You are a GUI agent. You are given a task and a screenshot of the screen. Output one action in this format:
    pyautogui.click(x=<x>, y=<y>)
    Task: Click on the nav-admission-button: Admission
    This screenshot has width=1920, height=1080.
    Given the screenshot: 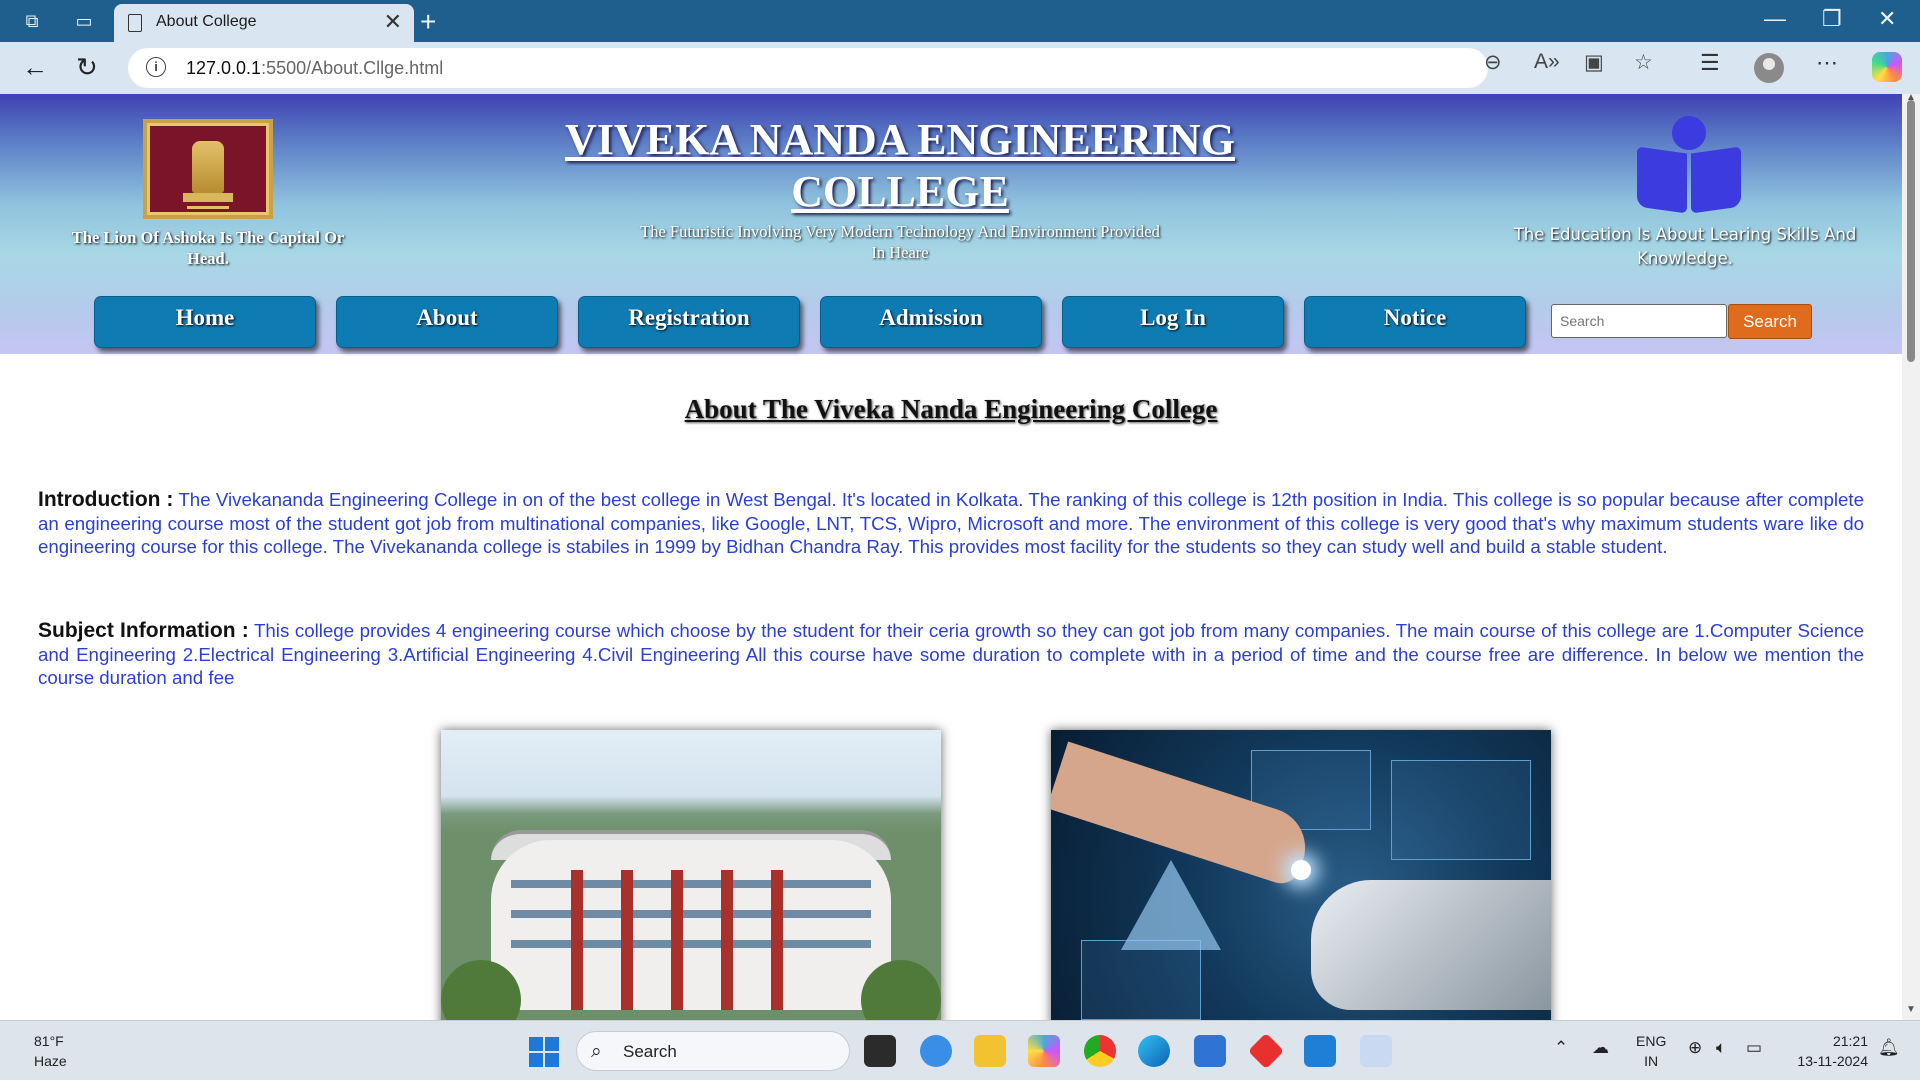 What is the action you would take?
    pyautogui.click(x=931, y=322)
    